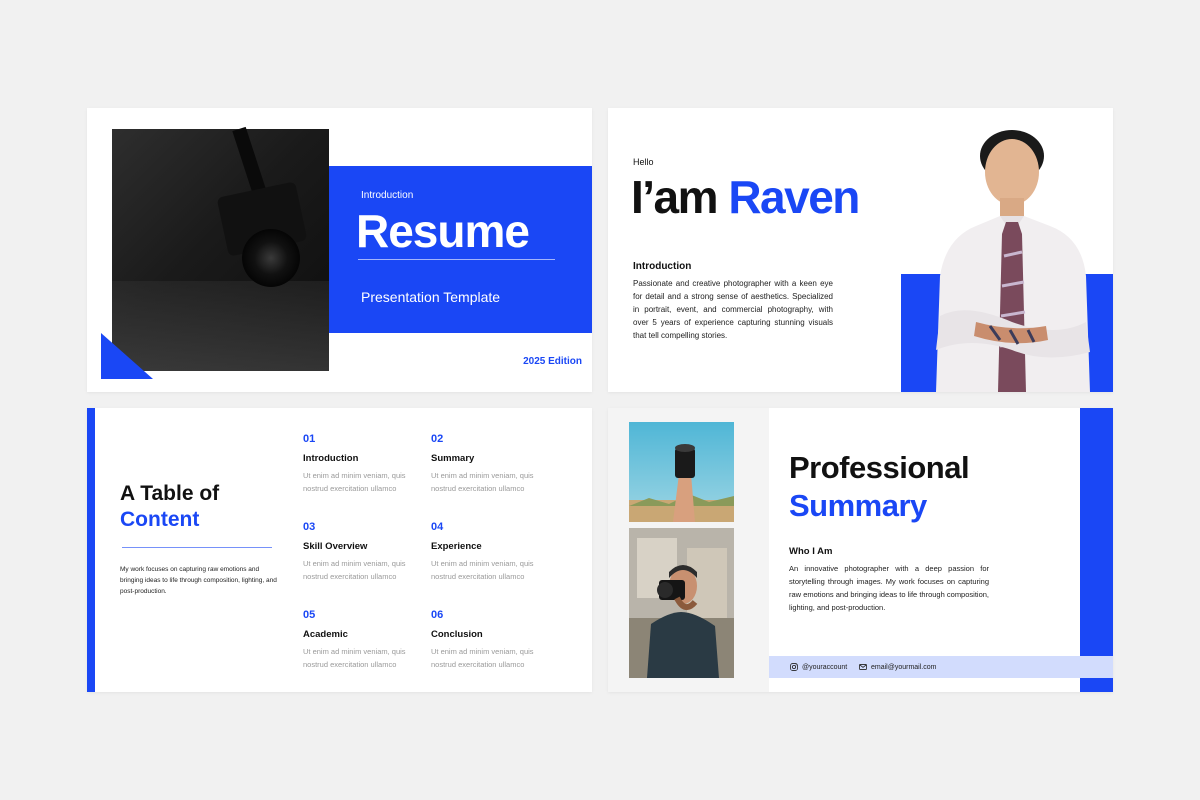  What do you see at coordinates (858, 505) in the screenshot?
I see `summary-title-line2: Summary` at bounding box center [858, 505].